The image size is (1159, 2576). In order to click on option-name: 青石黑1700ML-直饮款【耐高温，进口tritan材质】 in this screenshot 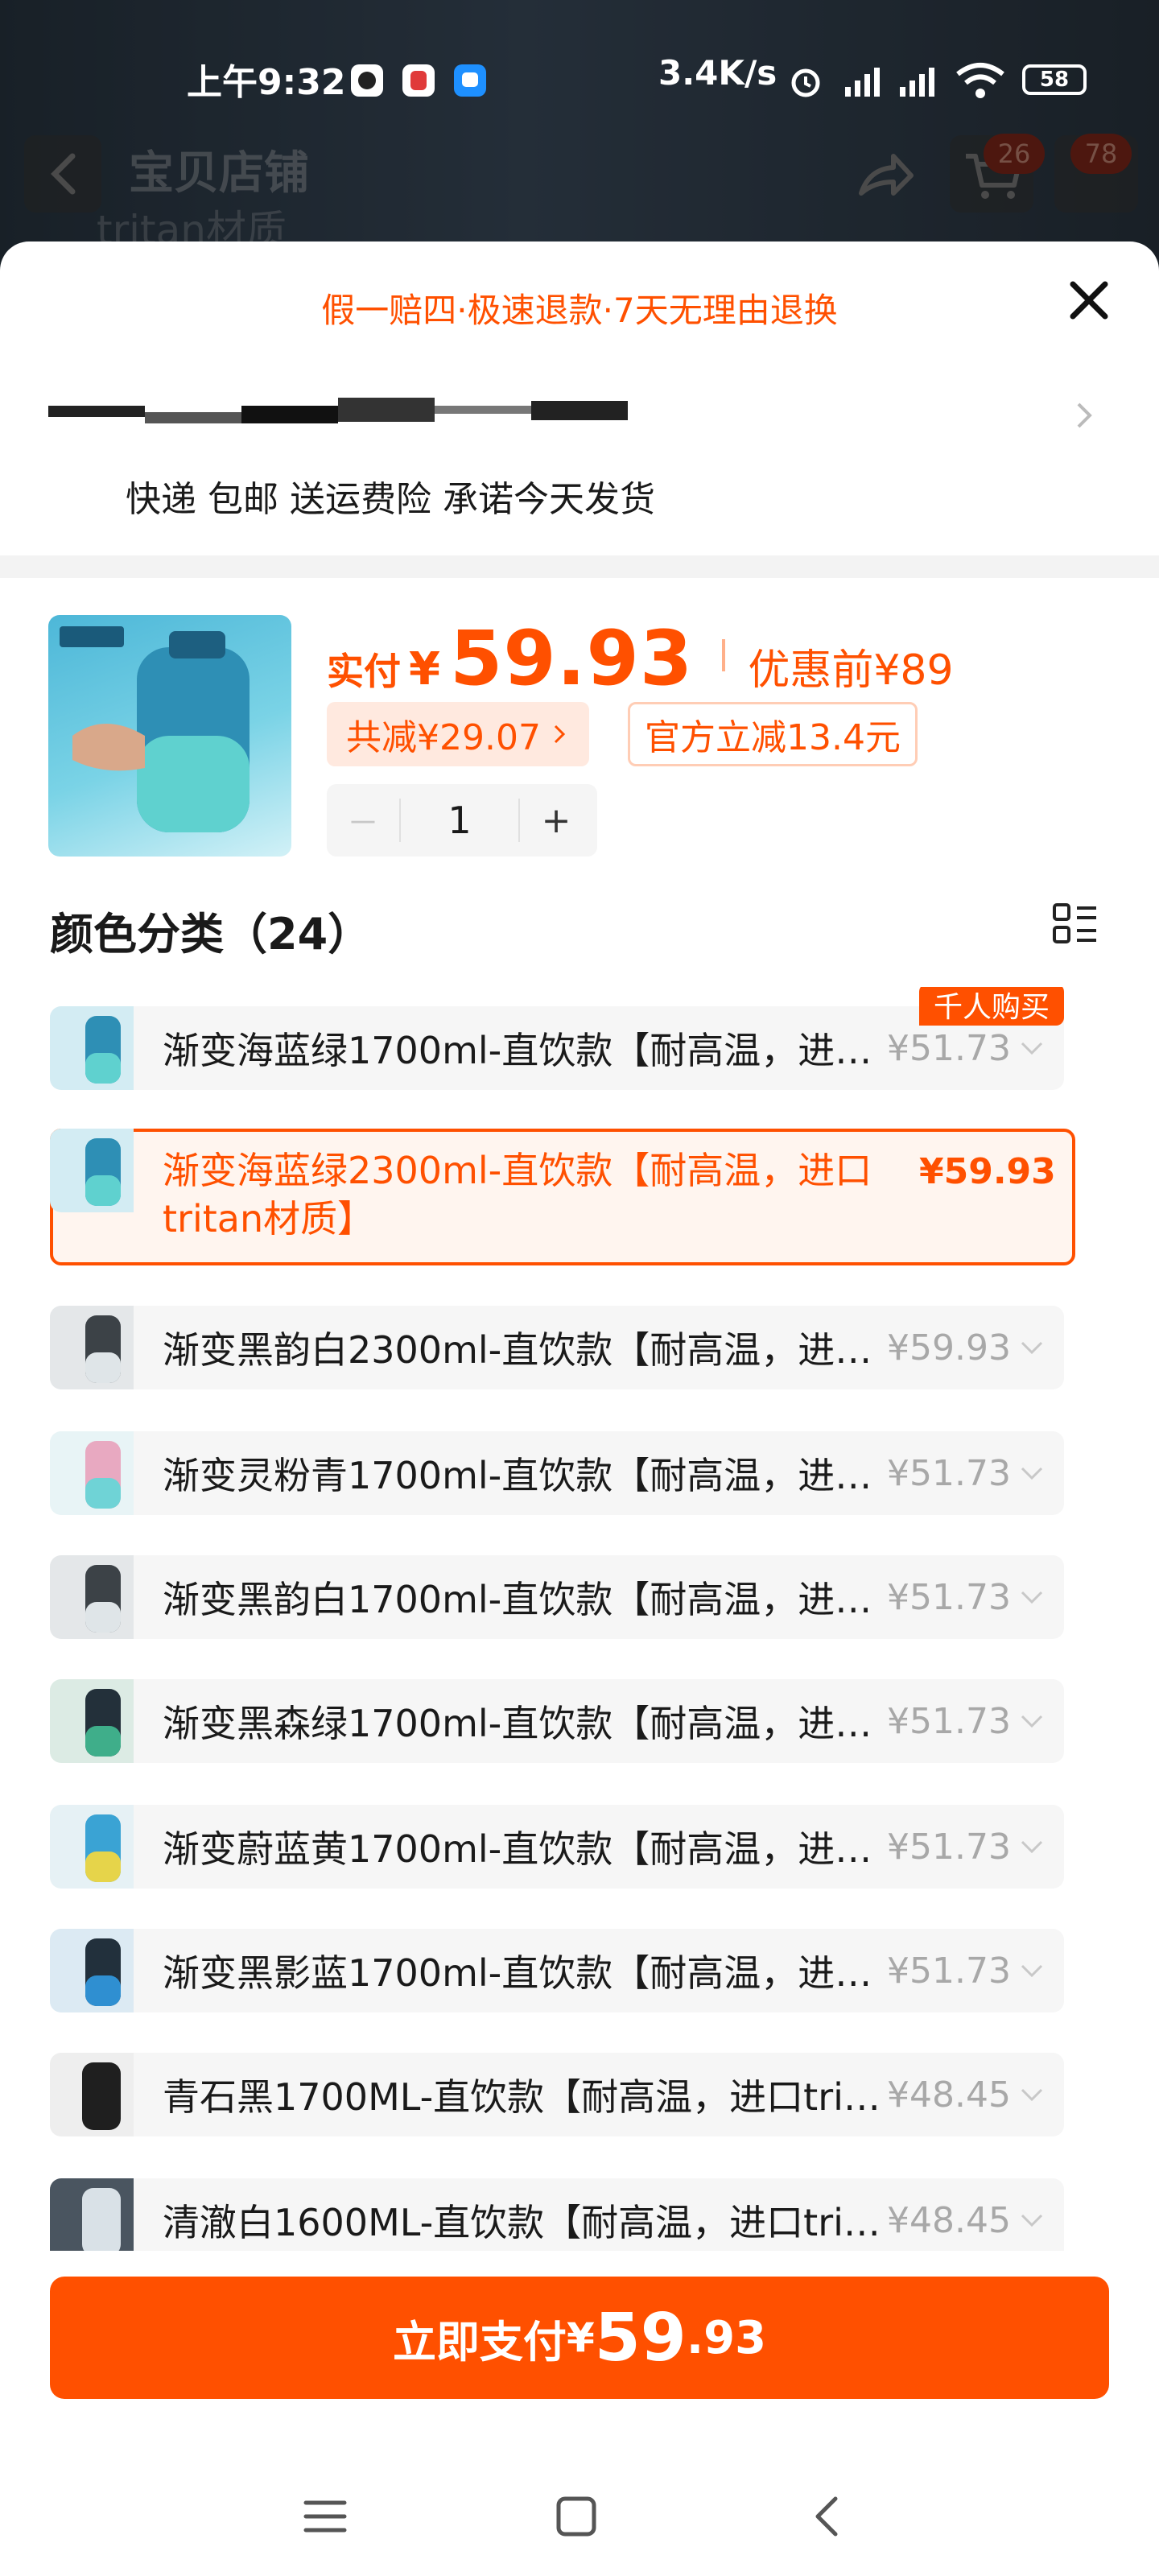, I will do `click(525, 2097)`.